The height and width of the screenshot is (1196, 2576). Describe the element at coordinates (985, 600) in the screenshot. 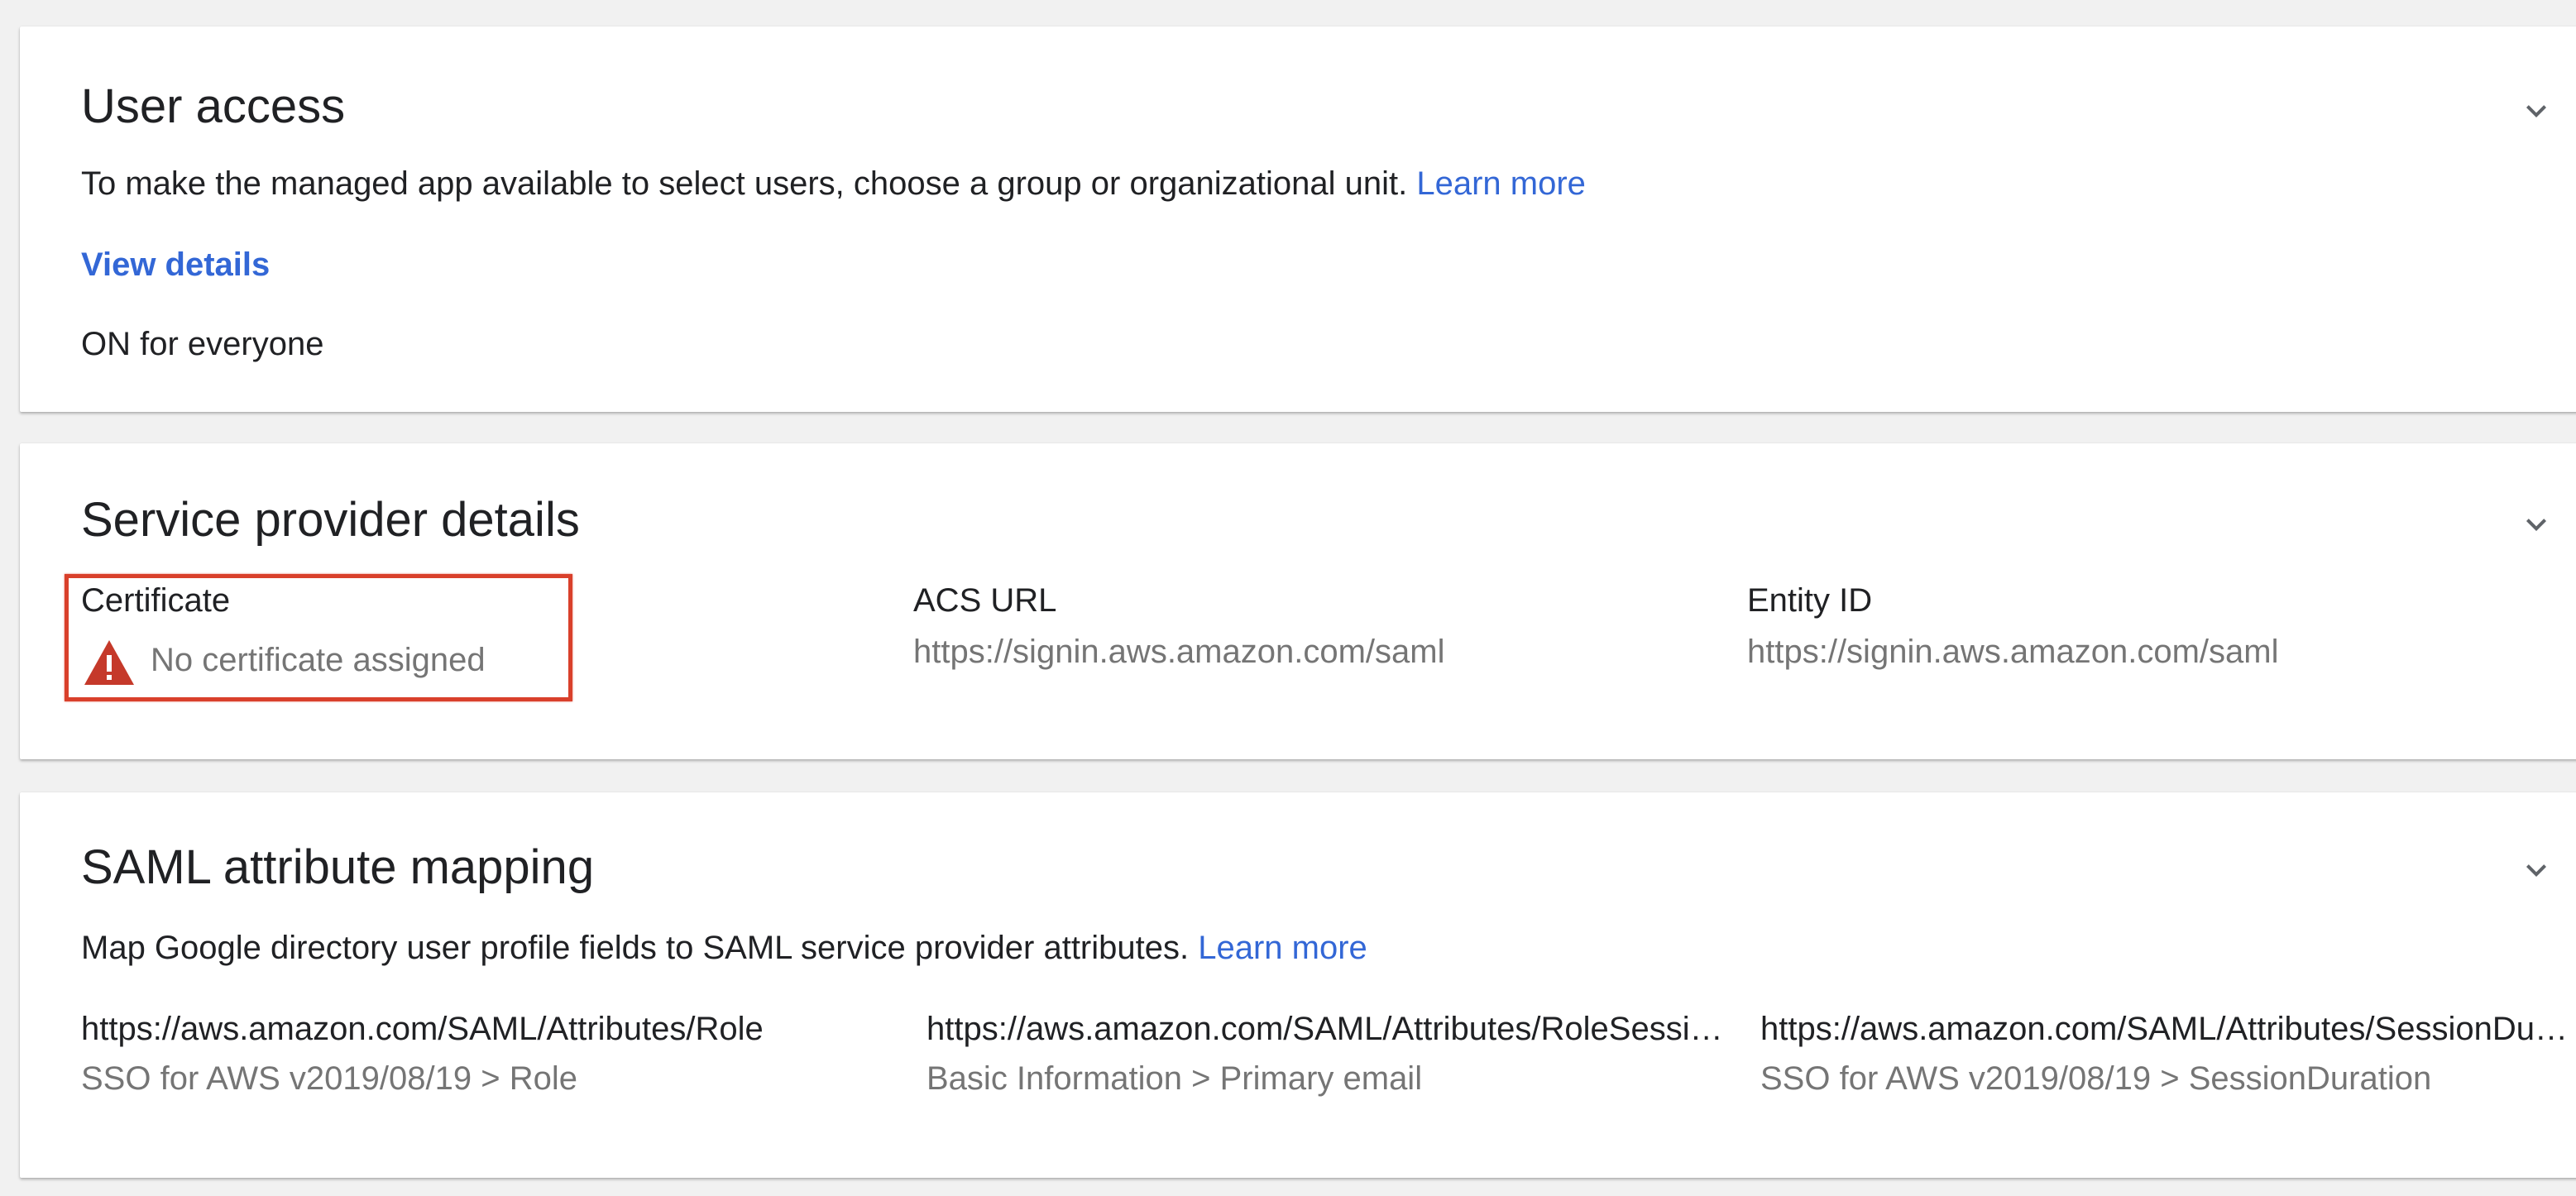

I see `acs-url-label: ACS URL` at that location.